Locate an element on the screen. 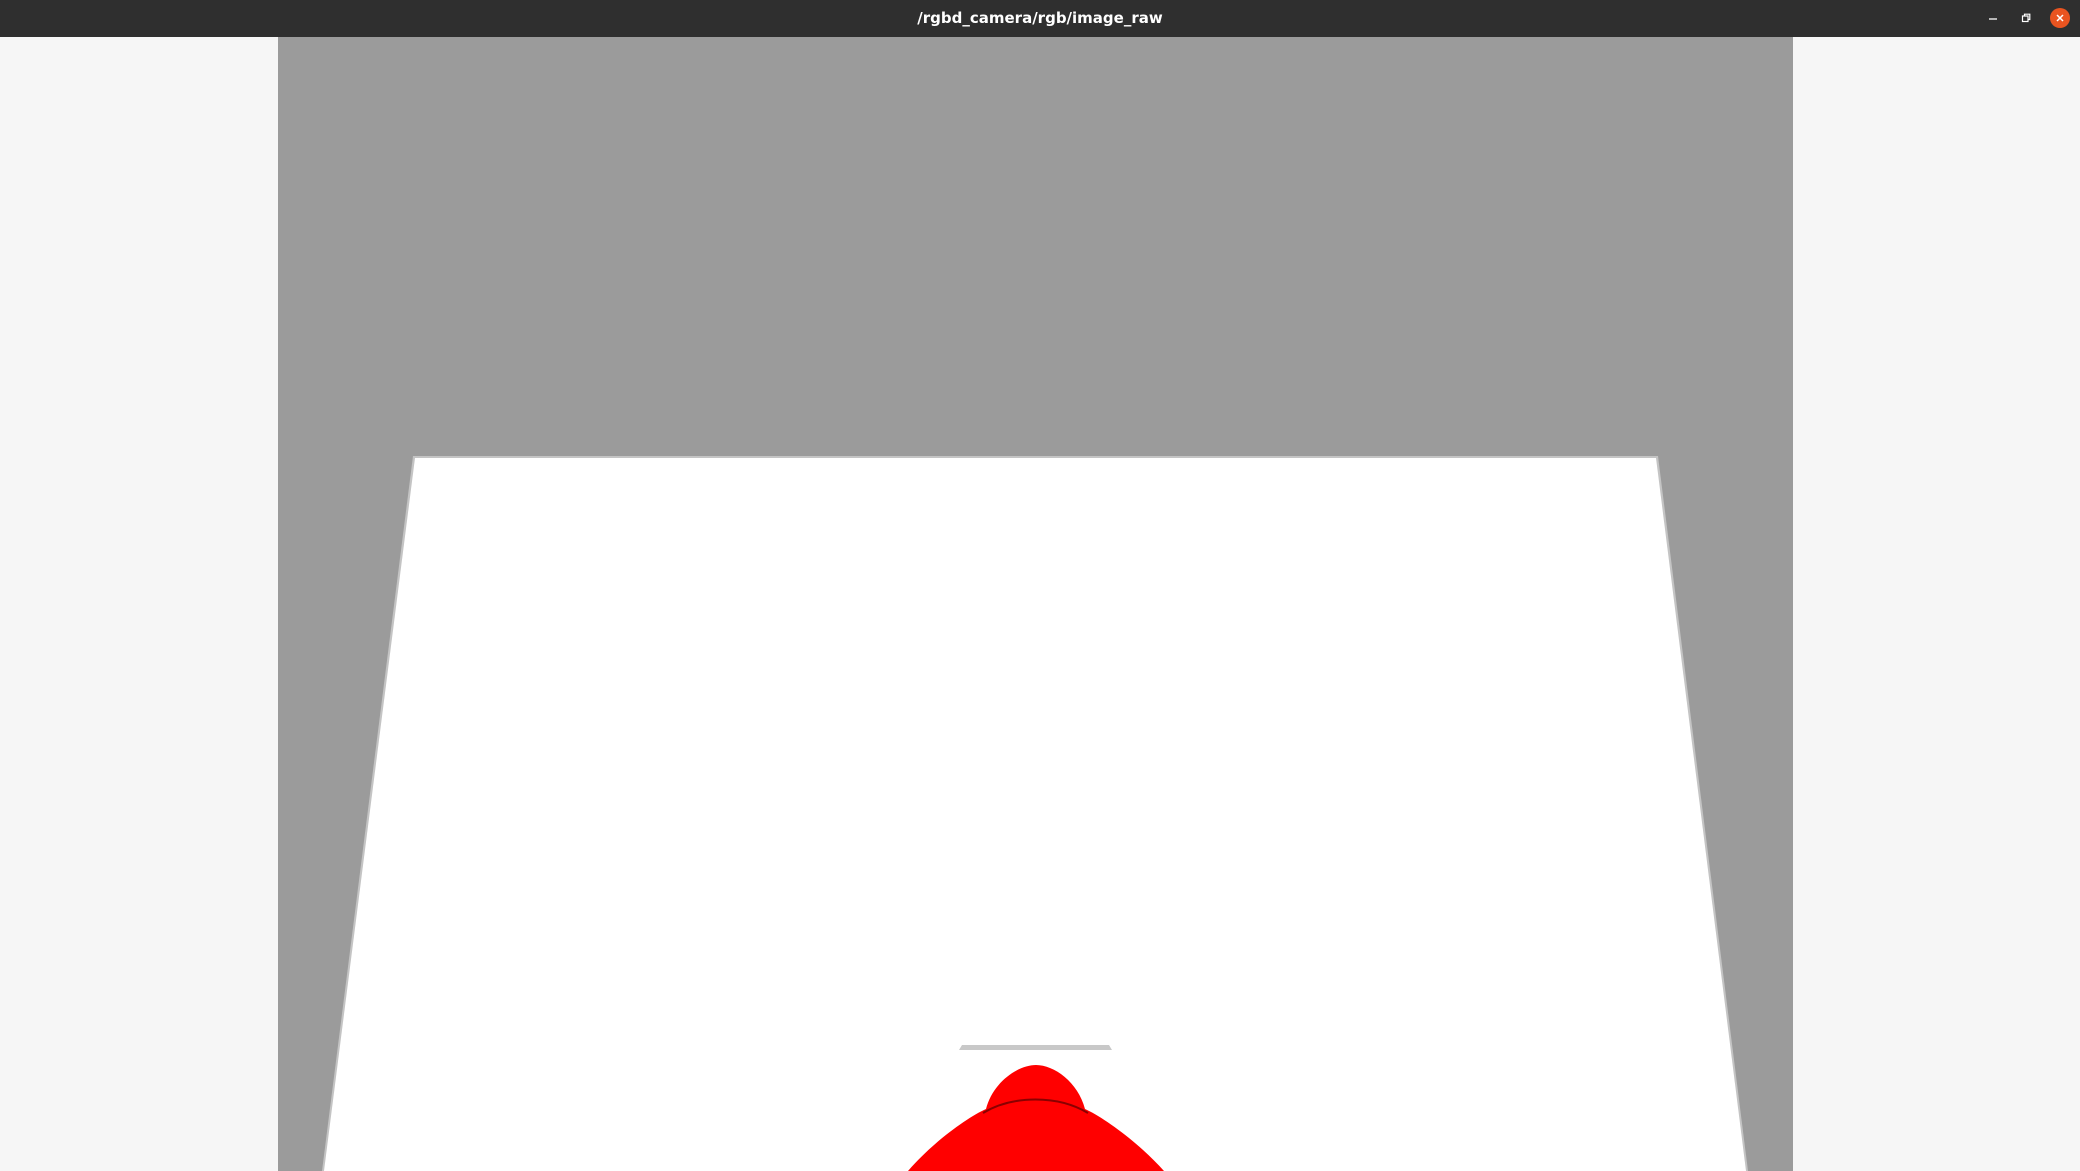  minimize-button is located at coordinates (1993, 18).